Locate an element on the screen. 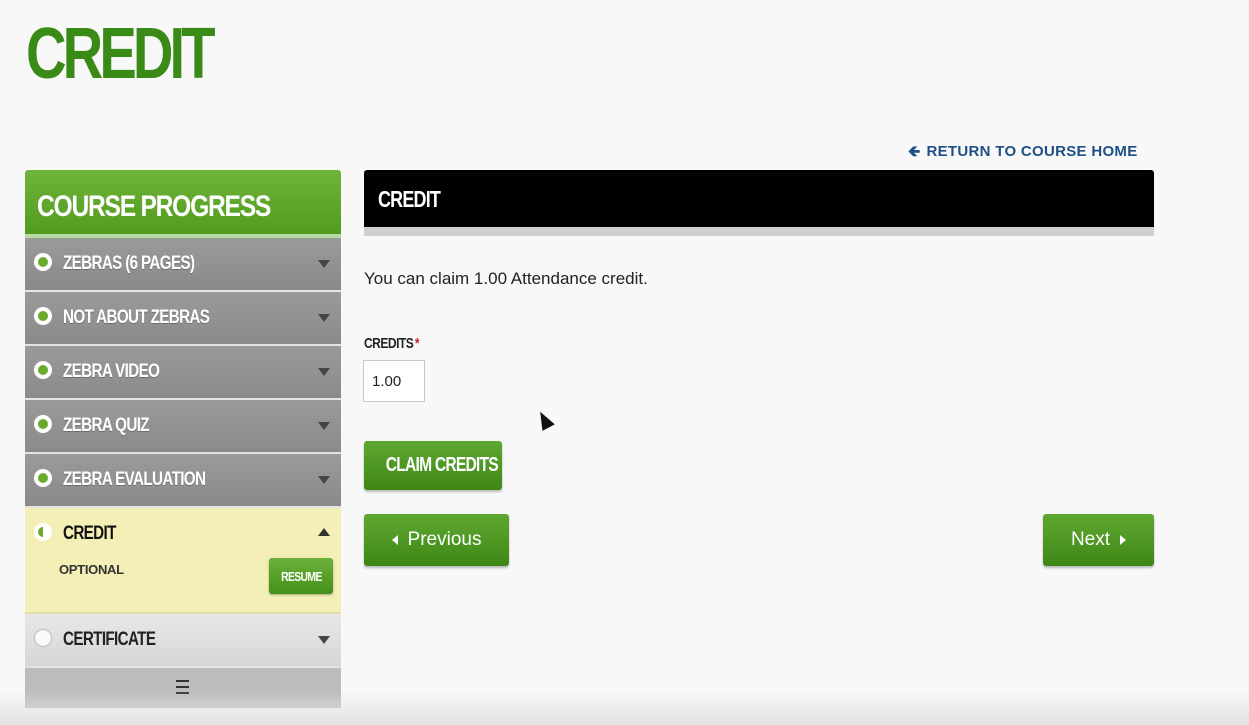  sidebar-header: COURSE PROGRESS is located at coordinates (183, 204).